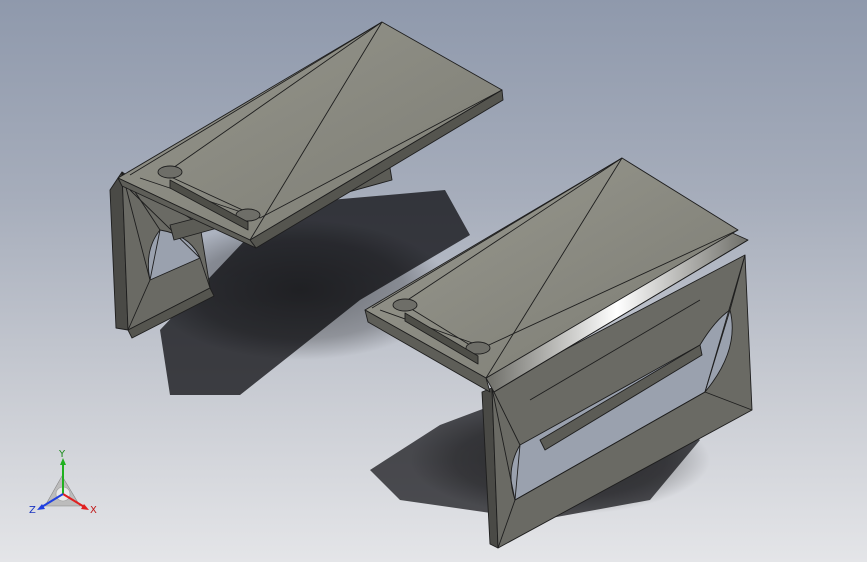 This screenshot has height=562, width=867. What do you see at coordinates (32, 510) in the screenshot?
I see `triad-z-label: Z` at bounding box center [32, 510].